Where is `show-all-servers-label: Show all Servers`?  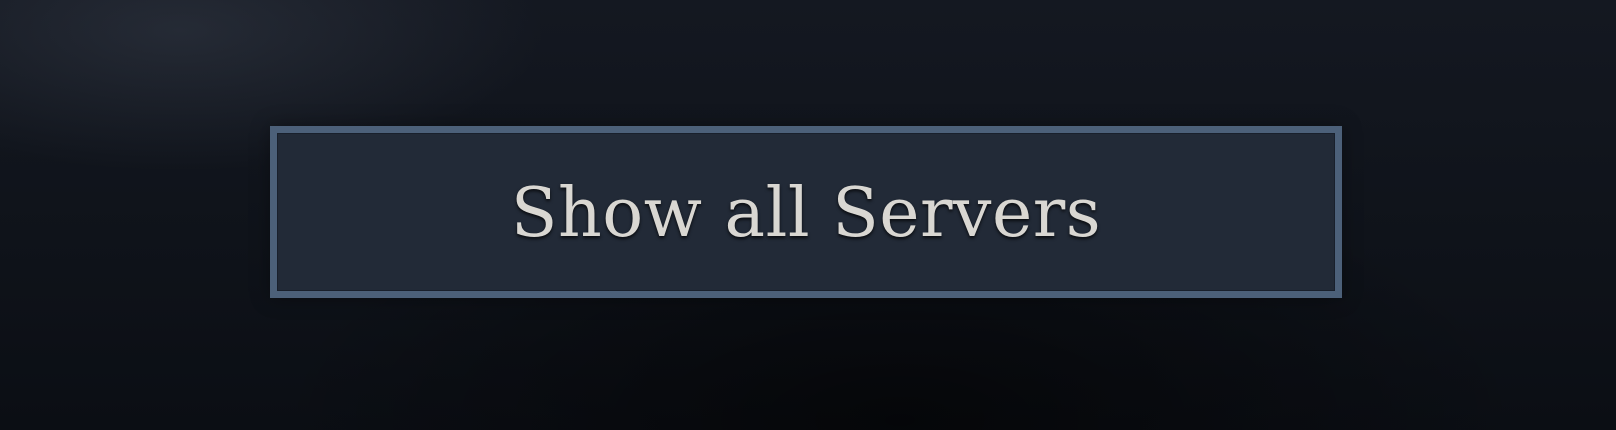
show-all-servers-label: Show all Servers is located at coordinates (806, 213).